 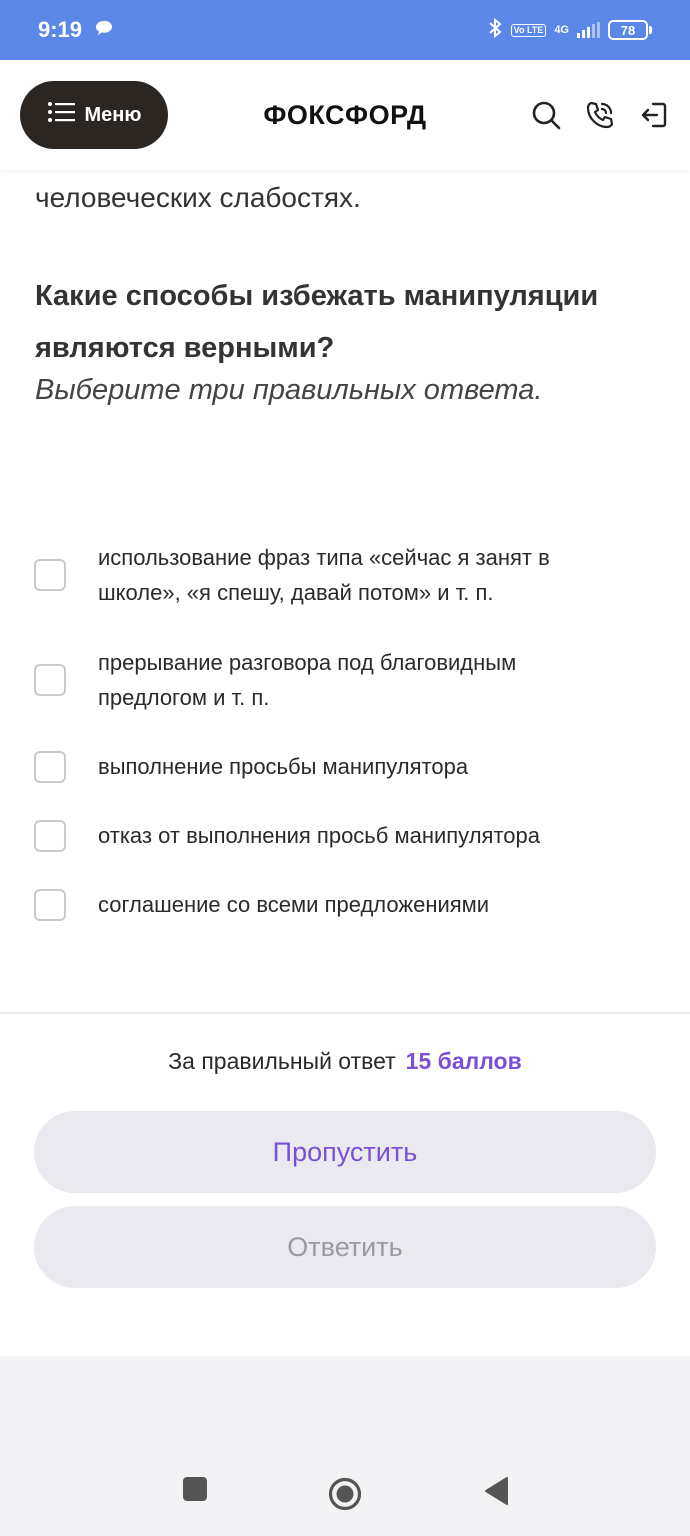 What do you see at coordinates (496, 1493) in the screenshot?
I see `back-button` at bounding box center [496, 1493].